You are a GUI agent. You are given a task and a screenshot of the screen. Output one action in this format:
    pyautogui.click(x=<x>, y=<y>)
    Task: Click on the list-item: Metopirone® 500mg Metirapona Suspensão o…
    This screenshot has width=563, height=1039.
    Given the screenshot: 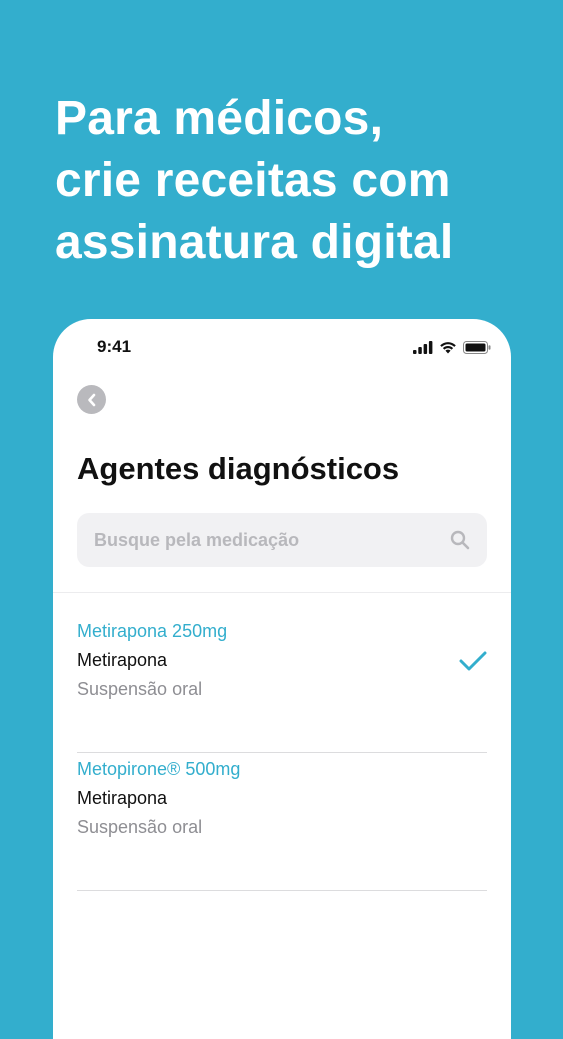 What is the action you would take?
    pyautogui.click(x=282, y=822)
    